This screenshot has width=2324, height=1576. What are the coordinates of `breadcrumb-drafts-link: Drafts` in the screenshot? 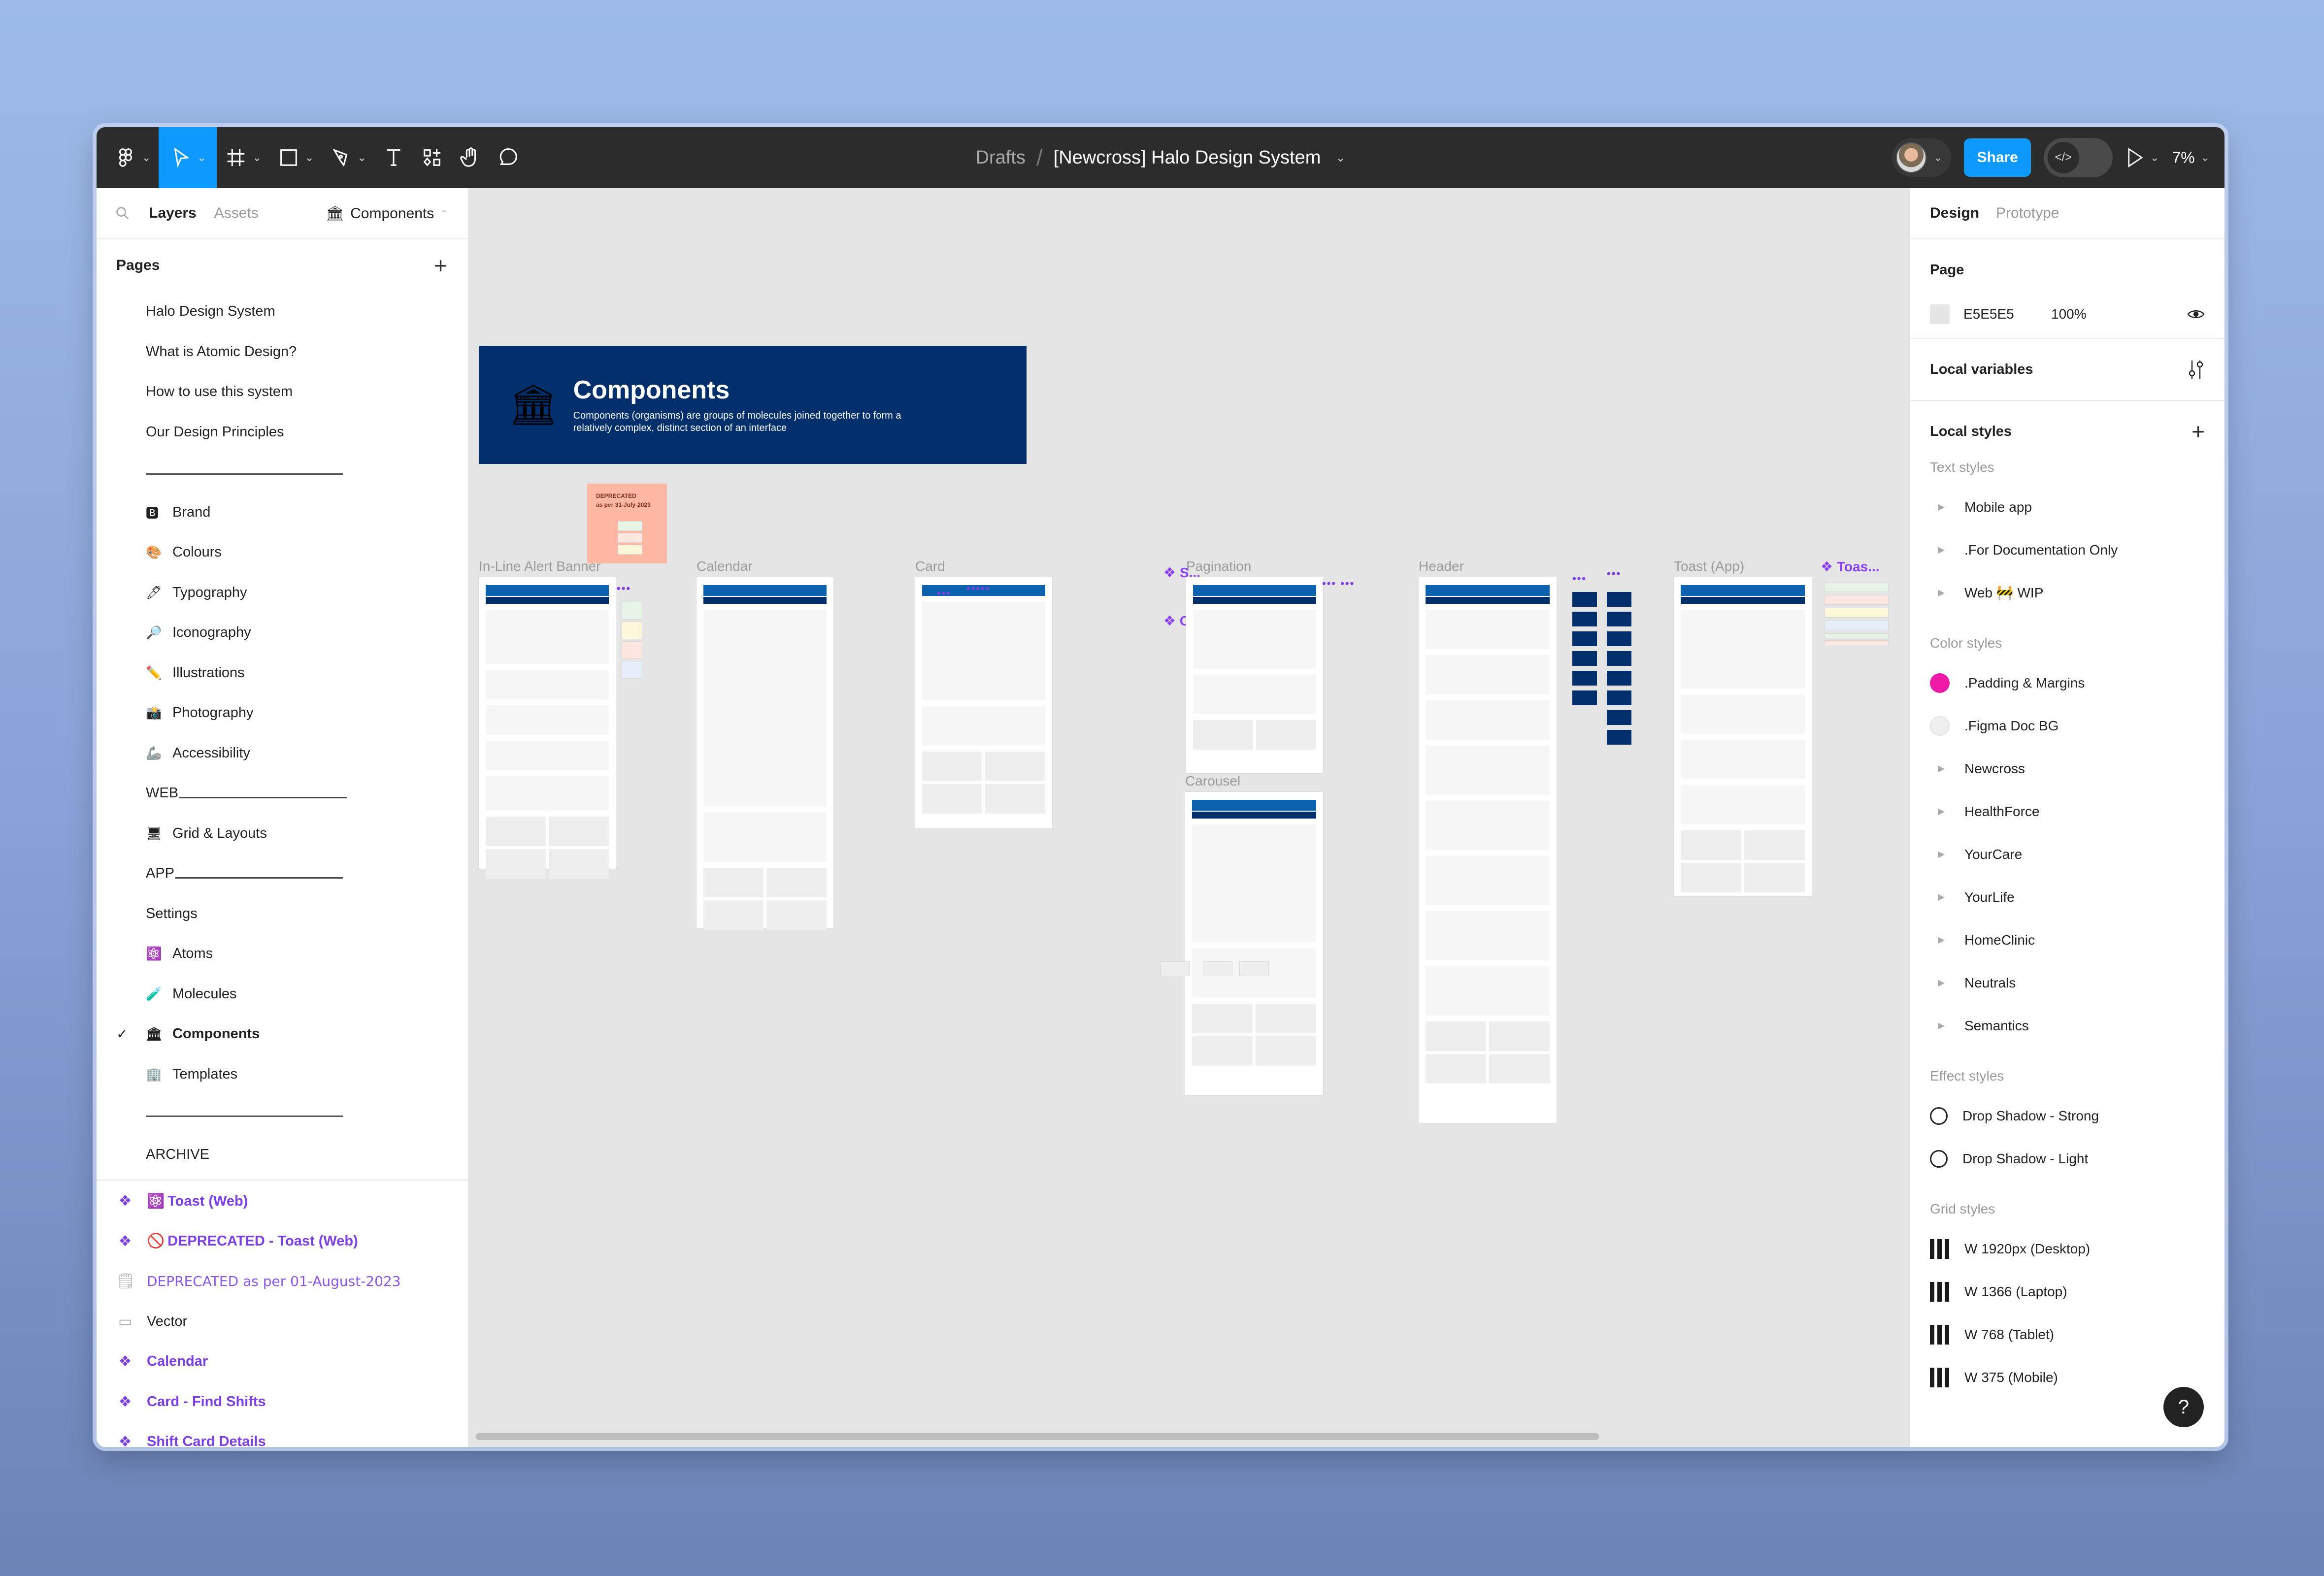 It's located at (1001, 157).